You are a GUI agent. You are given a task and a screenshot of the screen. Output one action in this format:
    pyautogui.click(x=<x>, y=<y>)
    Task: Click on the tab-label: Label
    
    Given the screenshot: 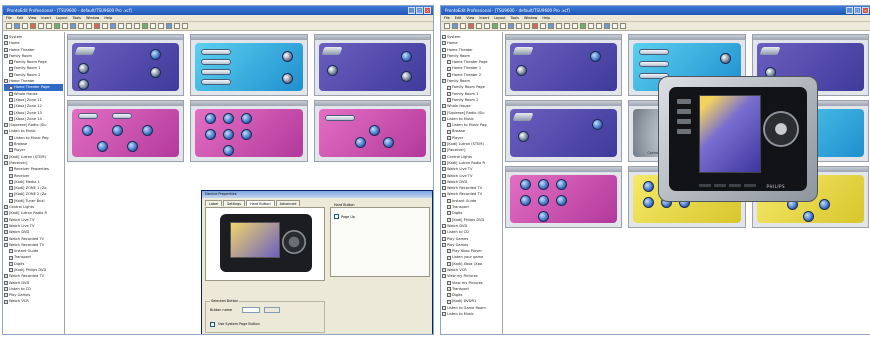 What is the action you would take?
    pyautogui.click(x=214, y=203)
    